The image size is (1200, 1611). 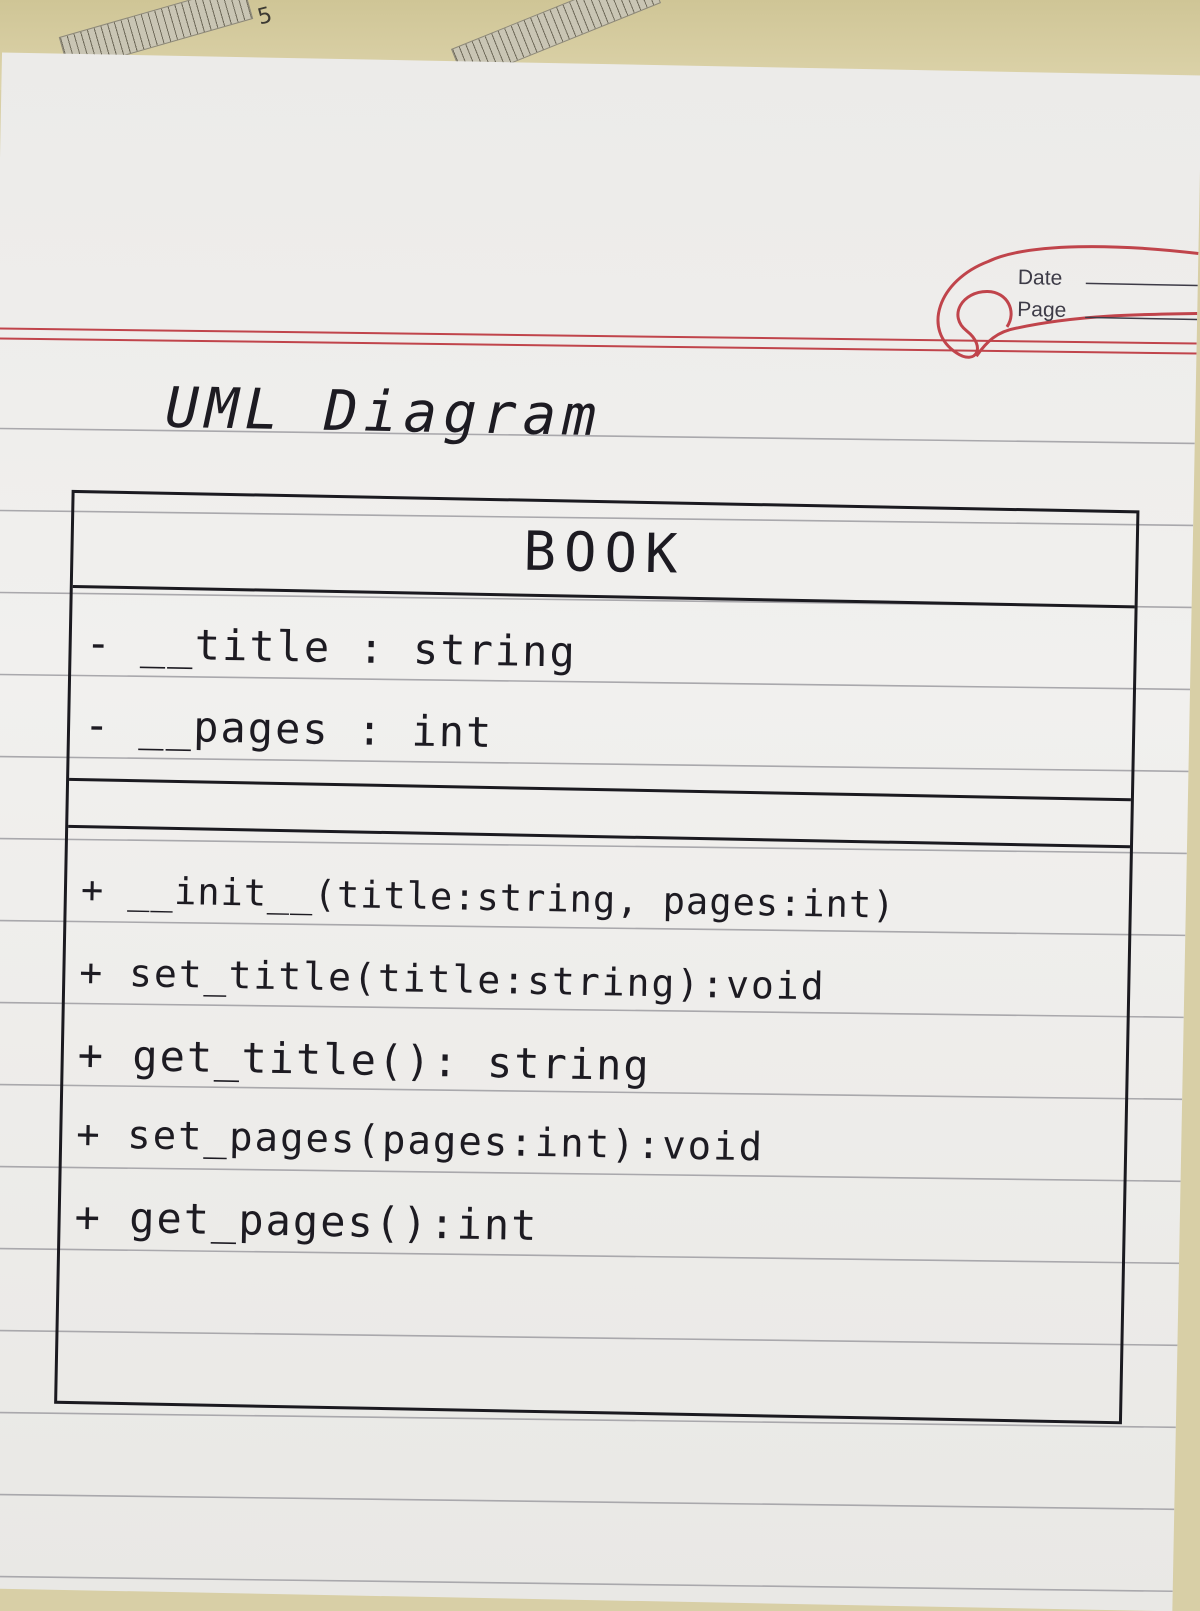 I want to click on method-init: + __init__(title:string, pages:int), so click(x=488, y=897).